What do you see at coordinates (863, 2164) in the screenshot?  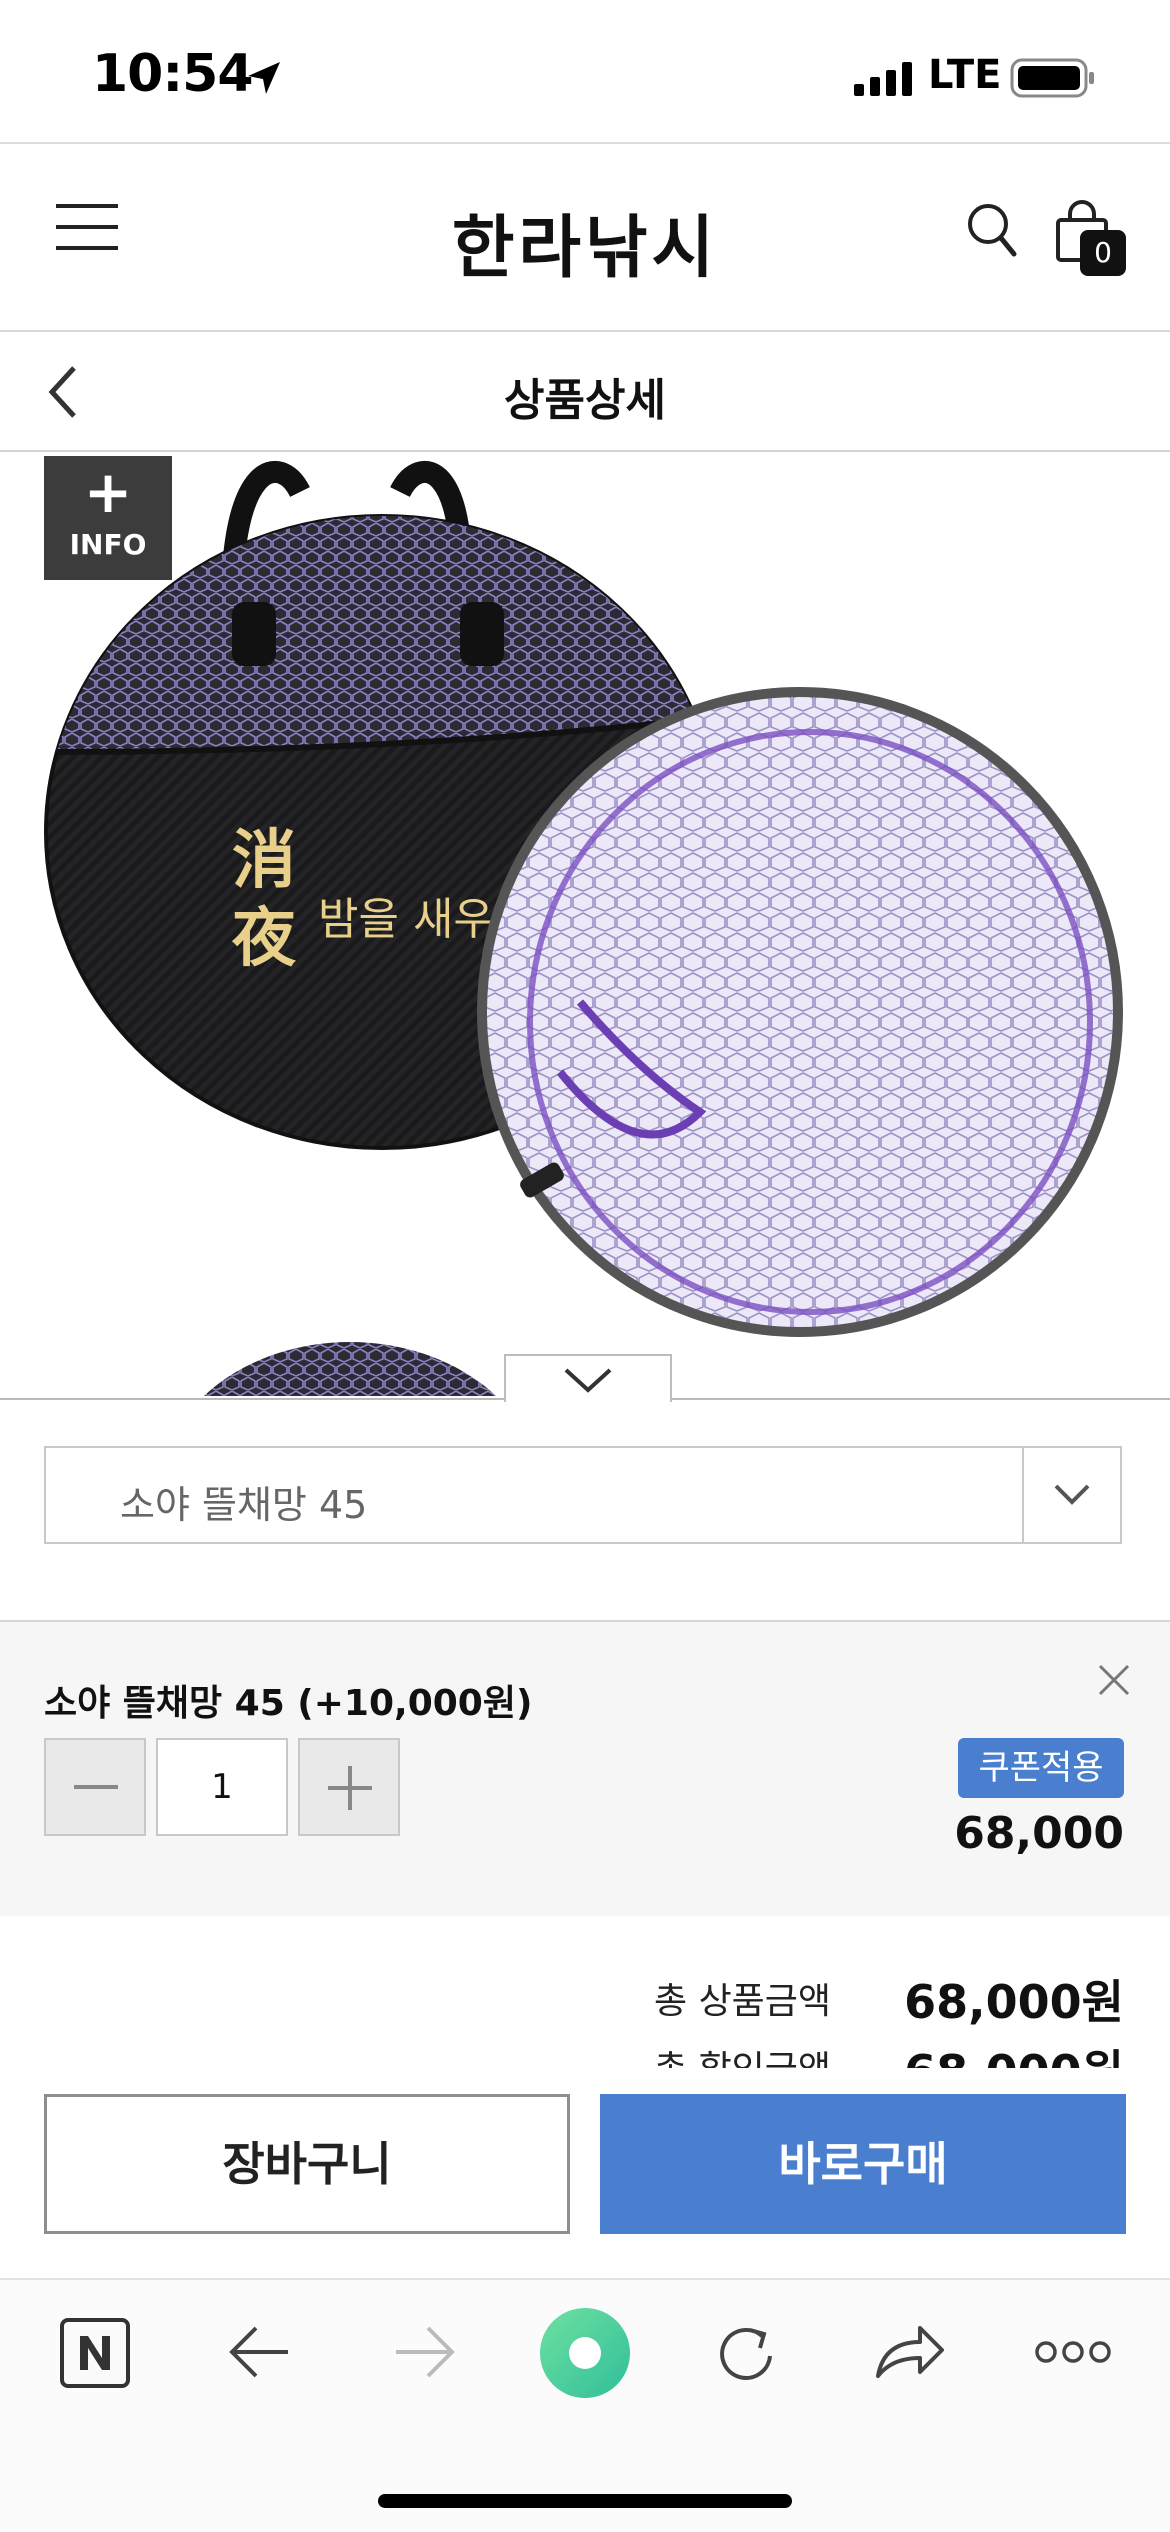 I see `buy-now-button: 바로구매` at bounding box center [863, 2164].